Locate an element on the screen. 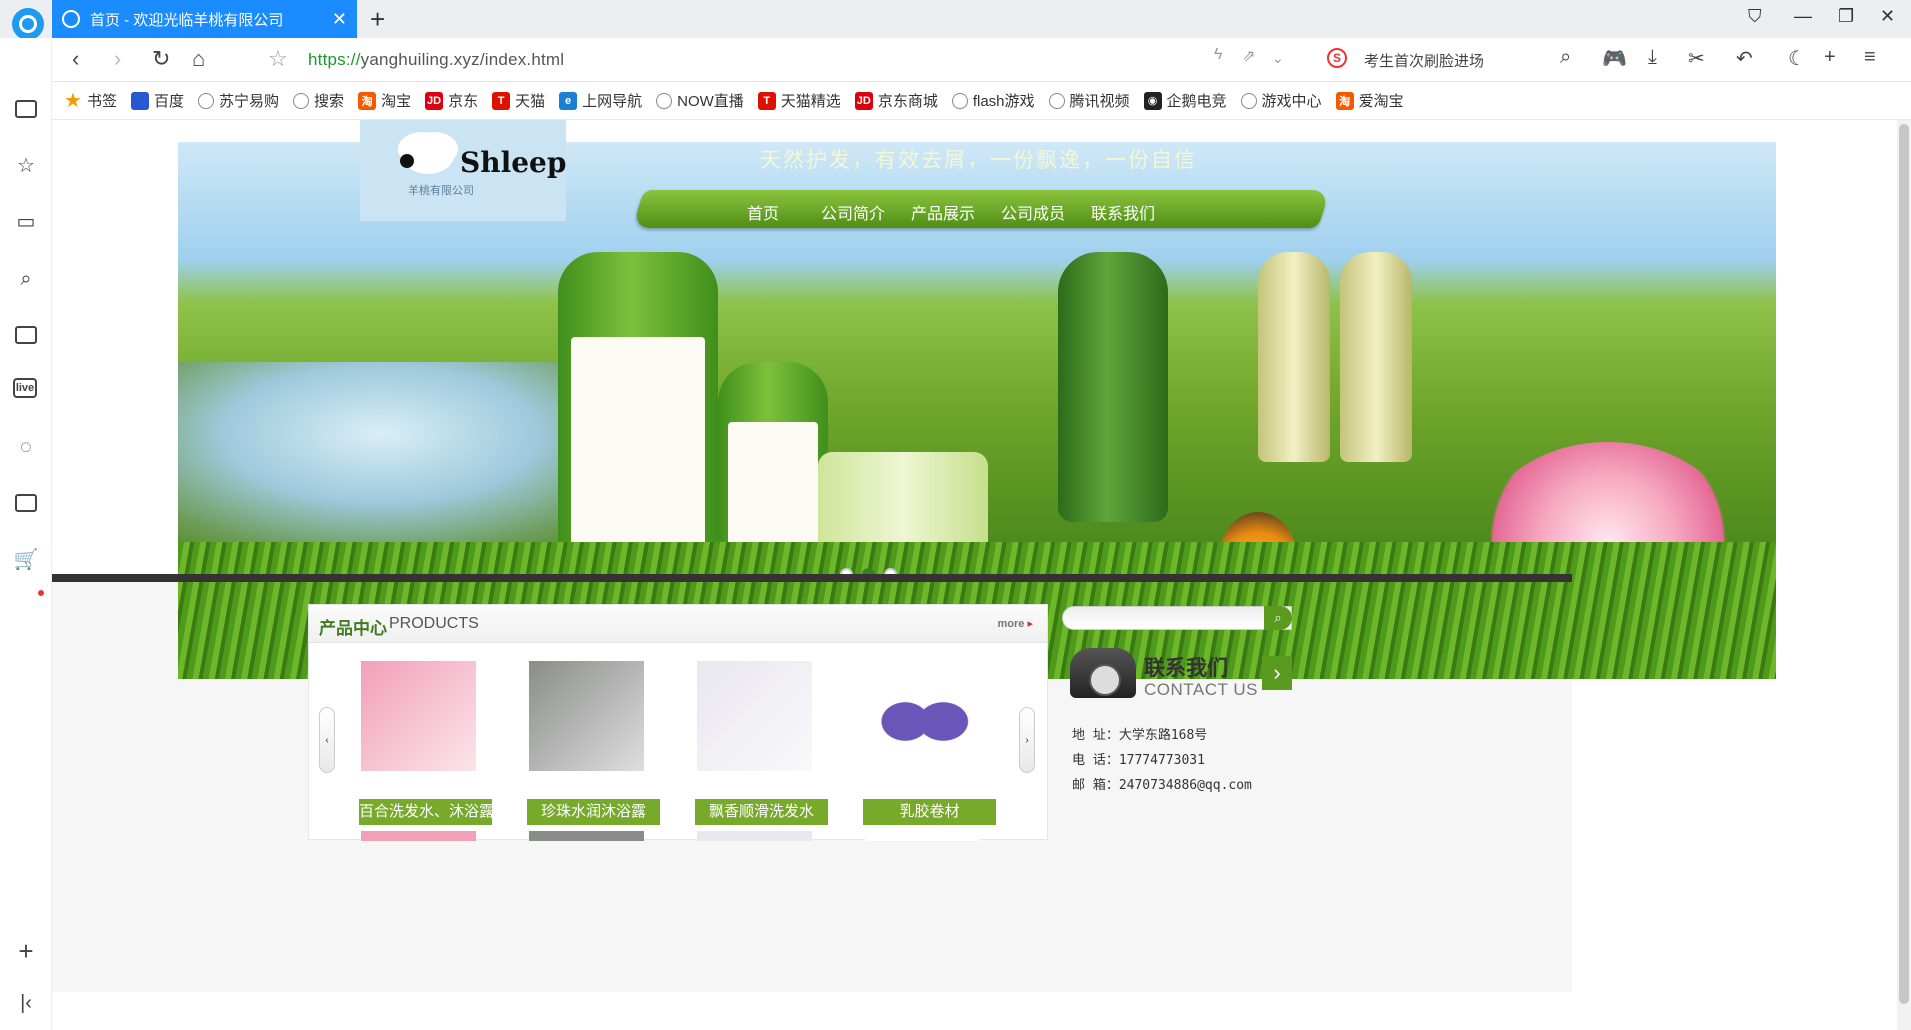 Image resolution: width=1911 pixels, height=1030 pixels. tmall-icon: T is located at coordinates (501, 100).